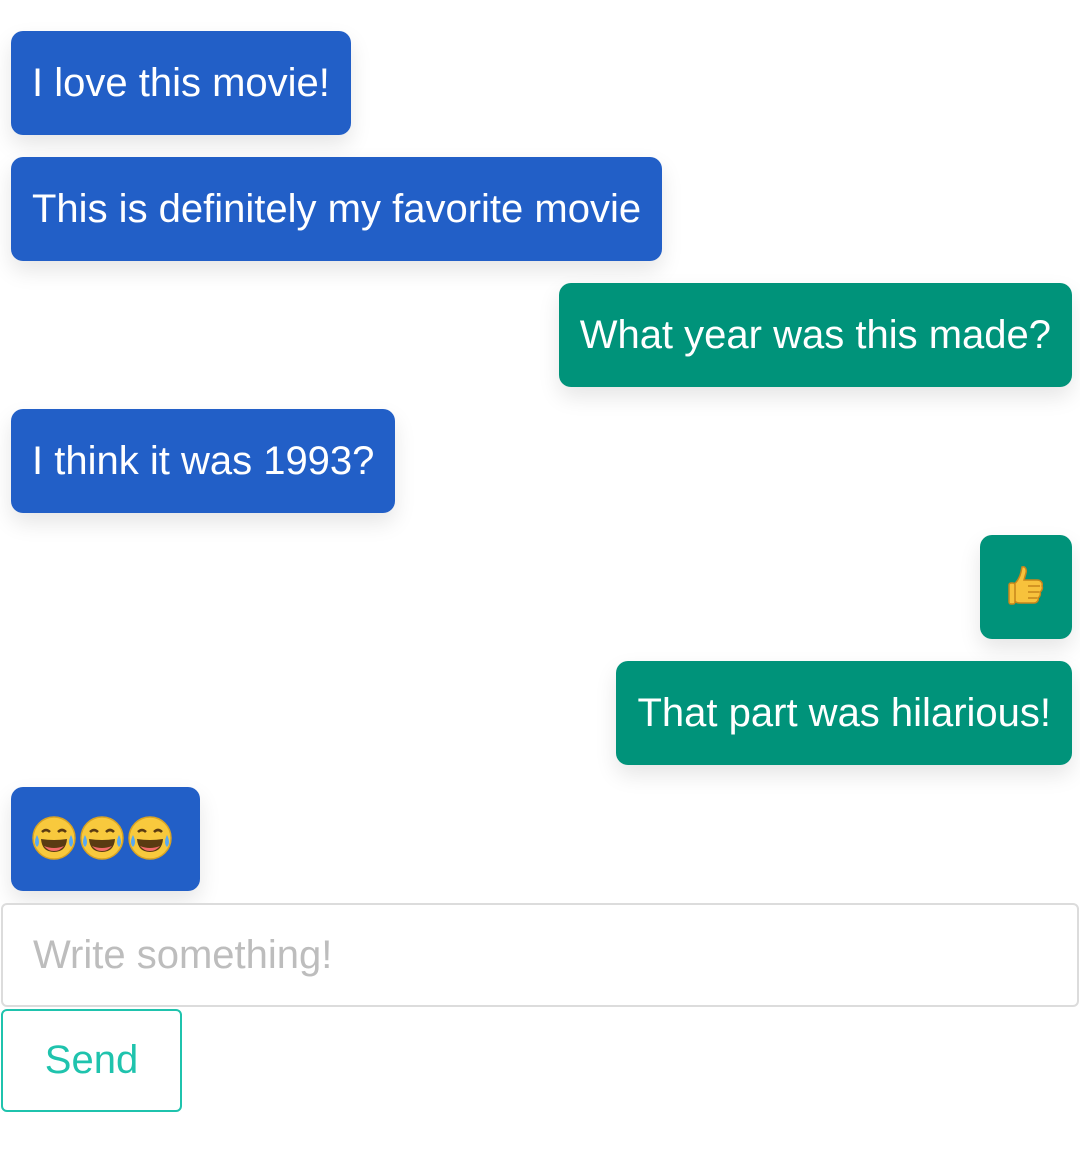  I want to click on message-text: This is definitely my favorite movie, so click(337, 209).